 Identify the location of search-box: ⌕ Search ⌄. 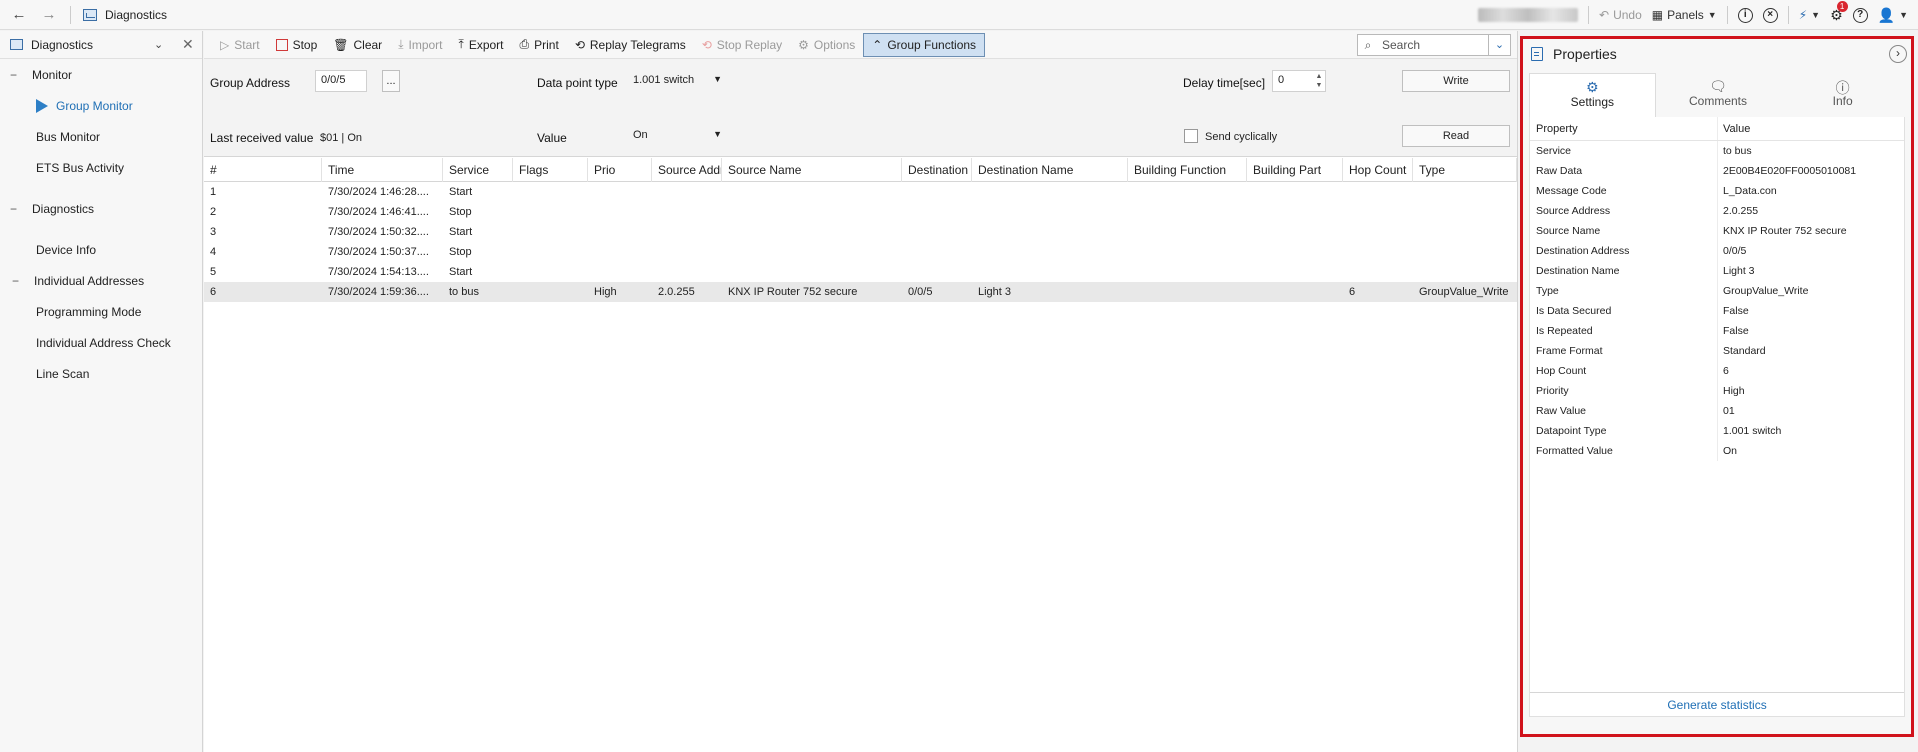
(1434, 45).